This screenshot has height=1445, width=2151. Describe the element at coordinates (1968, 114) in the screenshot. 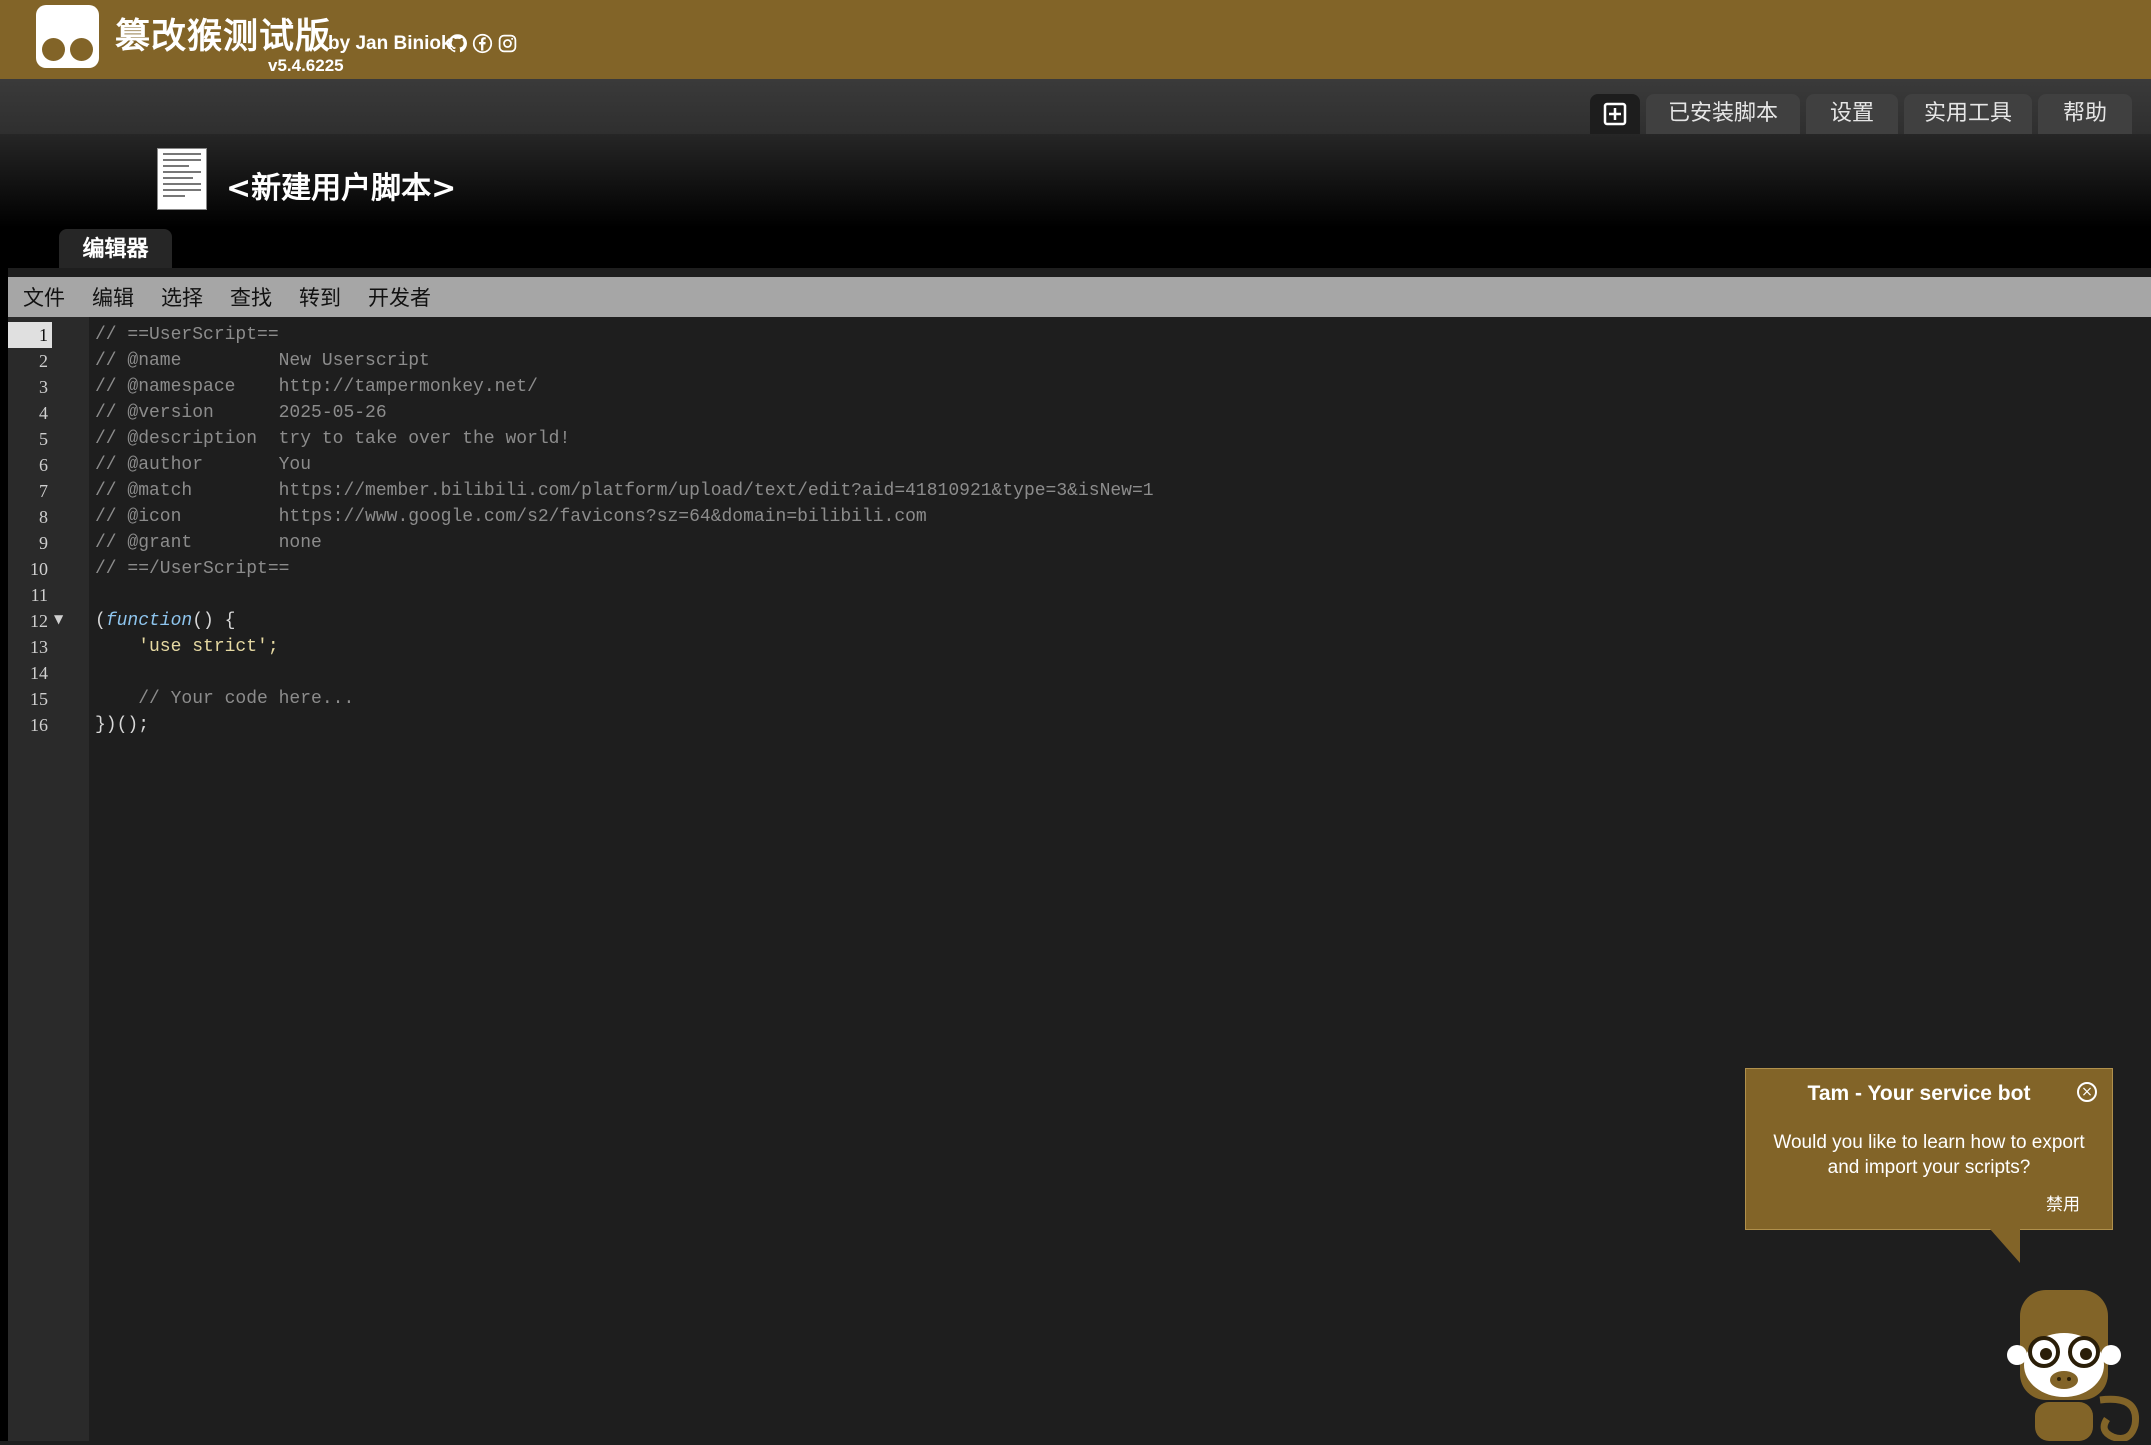

I see `tab-utilities: 实用工具` at that location.